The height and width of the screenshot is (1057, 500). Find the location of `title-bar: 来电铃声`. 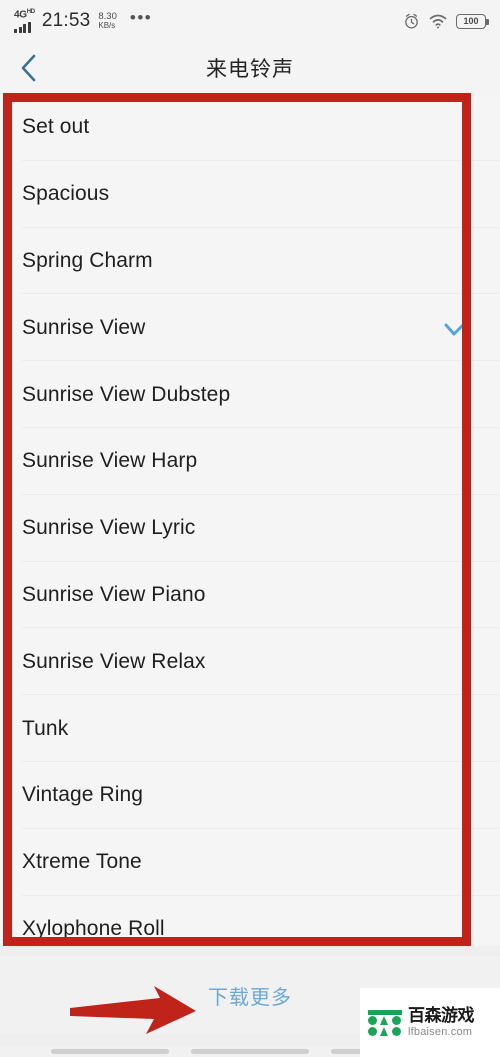

title-bar: 来电铃声 is located at coordinates (250, 68).